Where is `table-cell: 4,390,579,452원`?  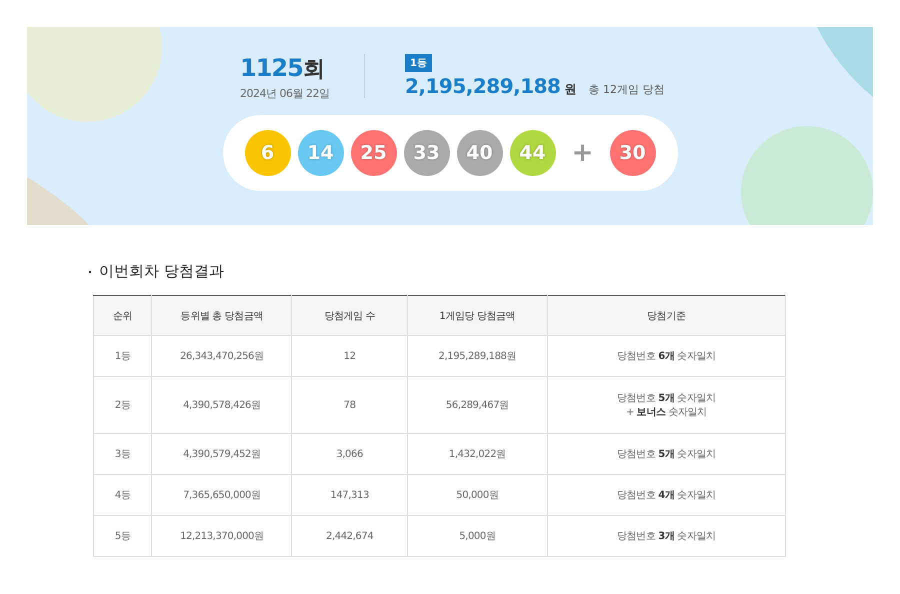
table-cell: 4,390,579,452원 is located at coordinates (222, 454).